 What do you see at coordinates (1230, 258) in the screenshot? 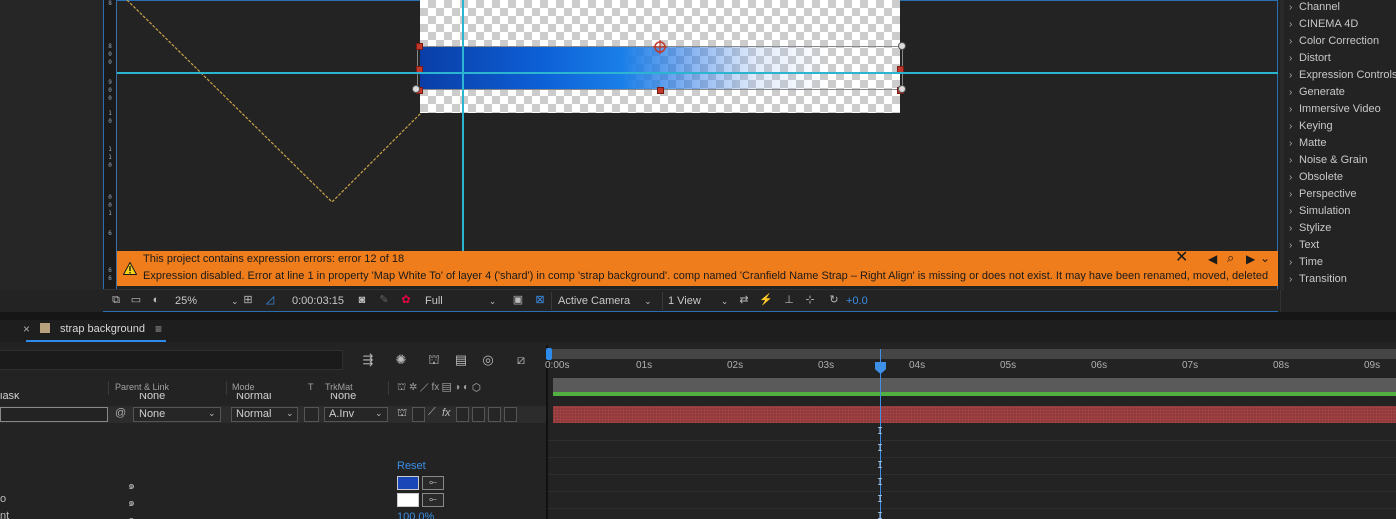
I see `search-icon: ⌕` at bounding box center [1230, 258].